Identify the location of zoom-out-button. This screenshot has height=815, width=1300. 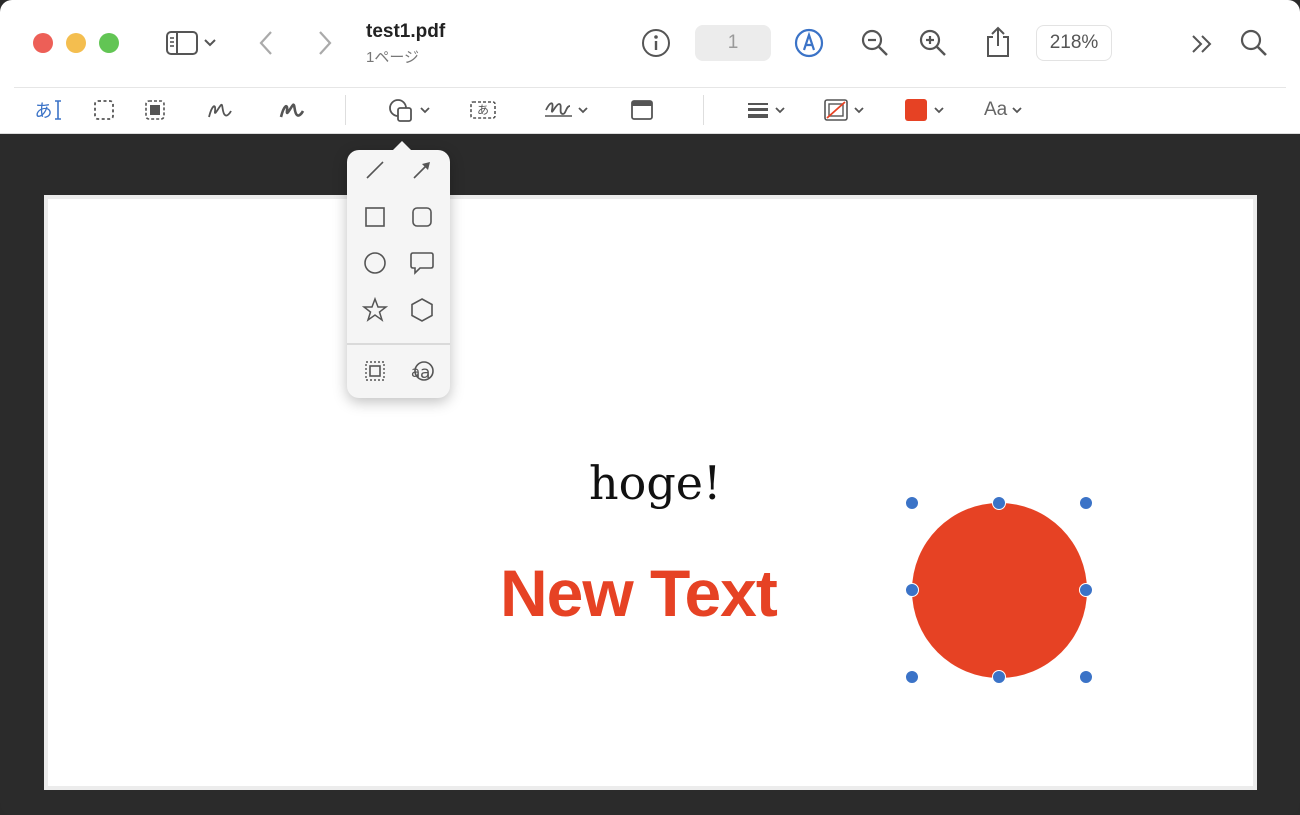
(875, 43).